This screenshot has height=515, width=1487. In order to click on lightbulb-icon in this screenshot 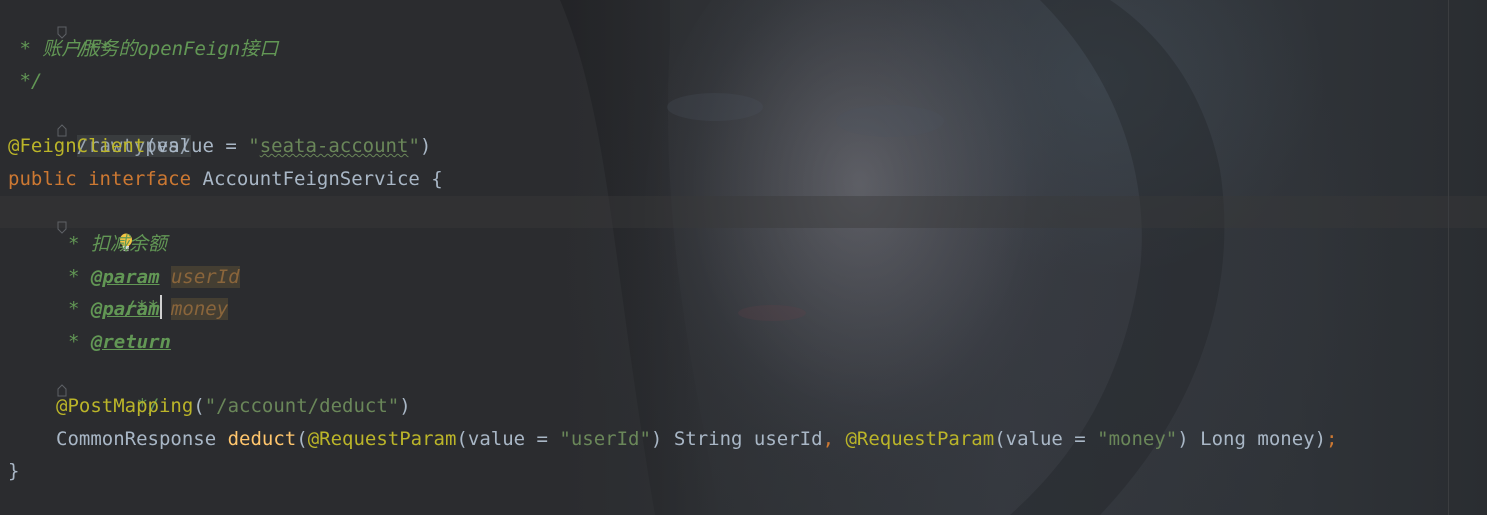, I will do `click(79, 226)`.